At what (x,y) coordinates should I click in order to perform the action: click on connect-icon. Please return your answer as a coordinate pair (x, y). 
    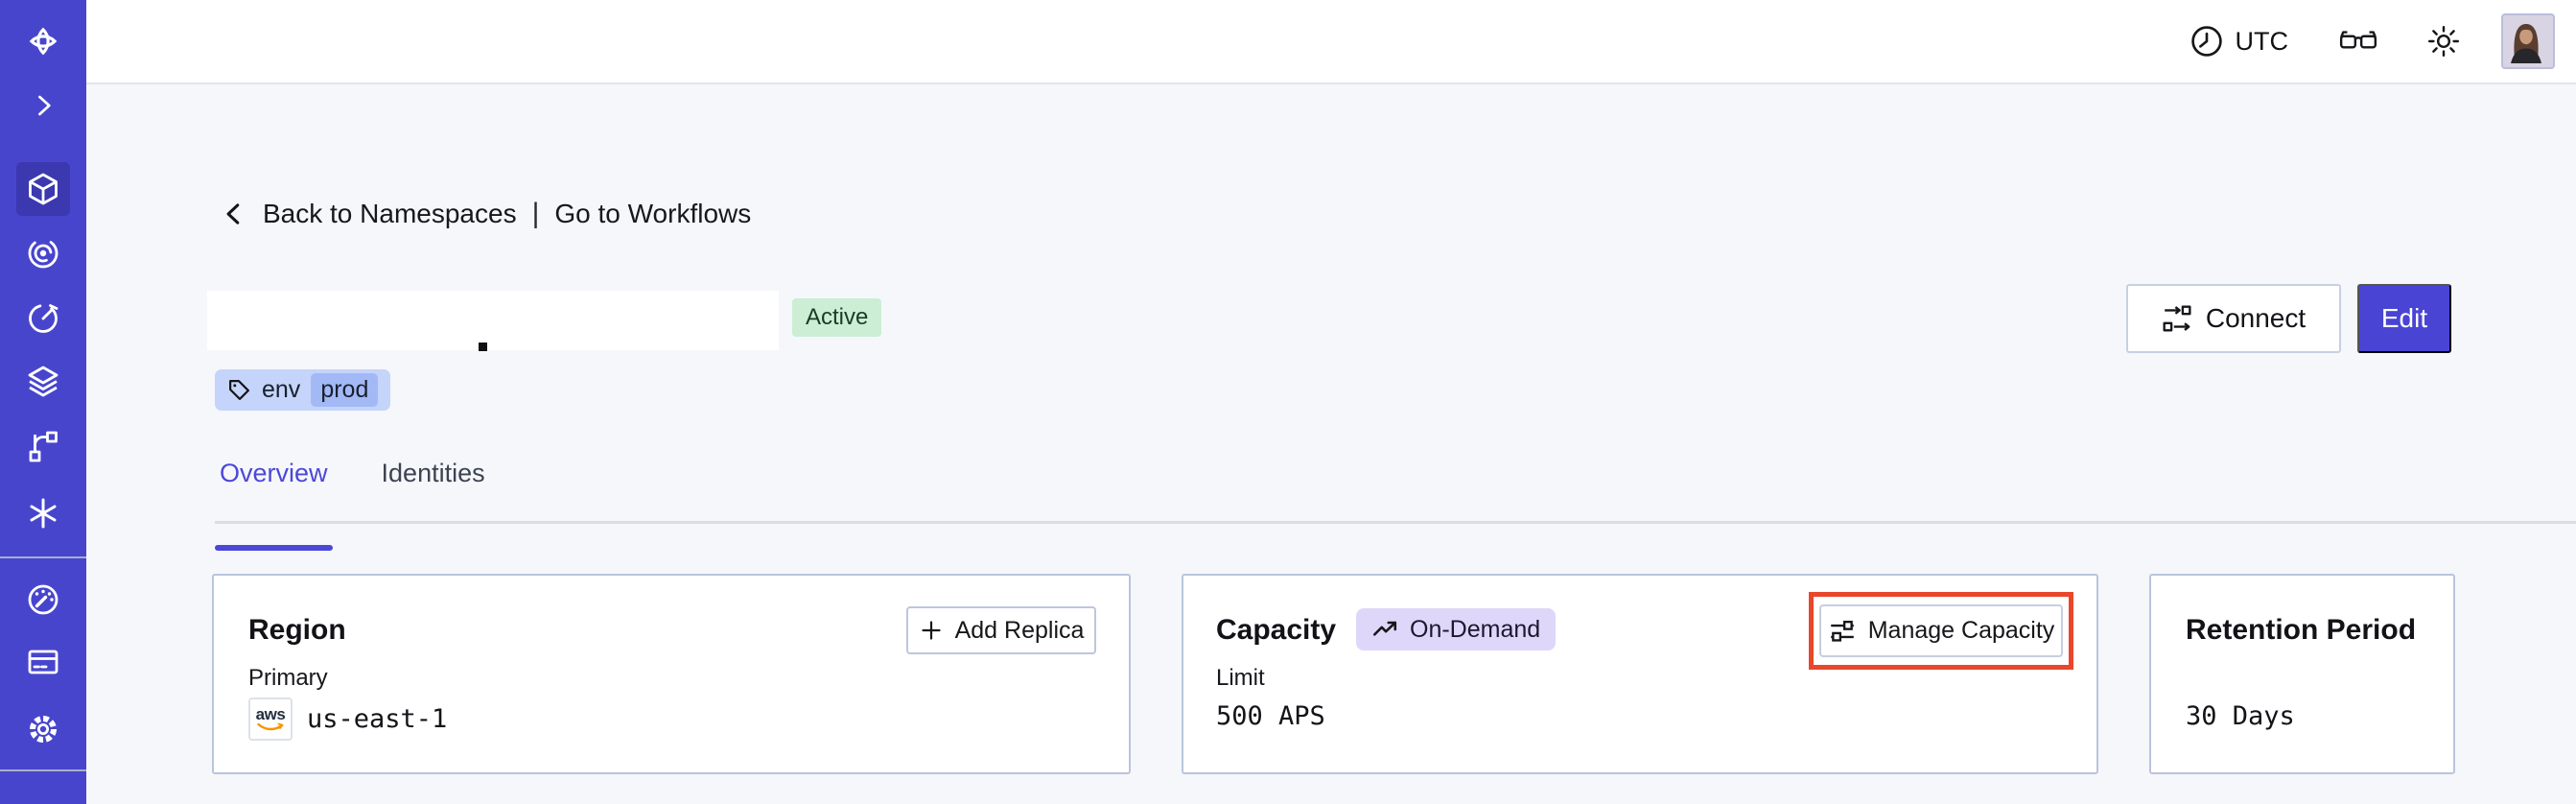
    Looking at the image, I should click on (2177, 319).